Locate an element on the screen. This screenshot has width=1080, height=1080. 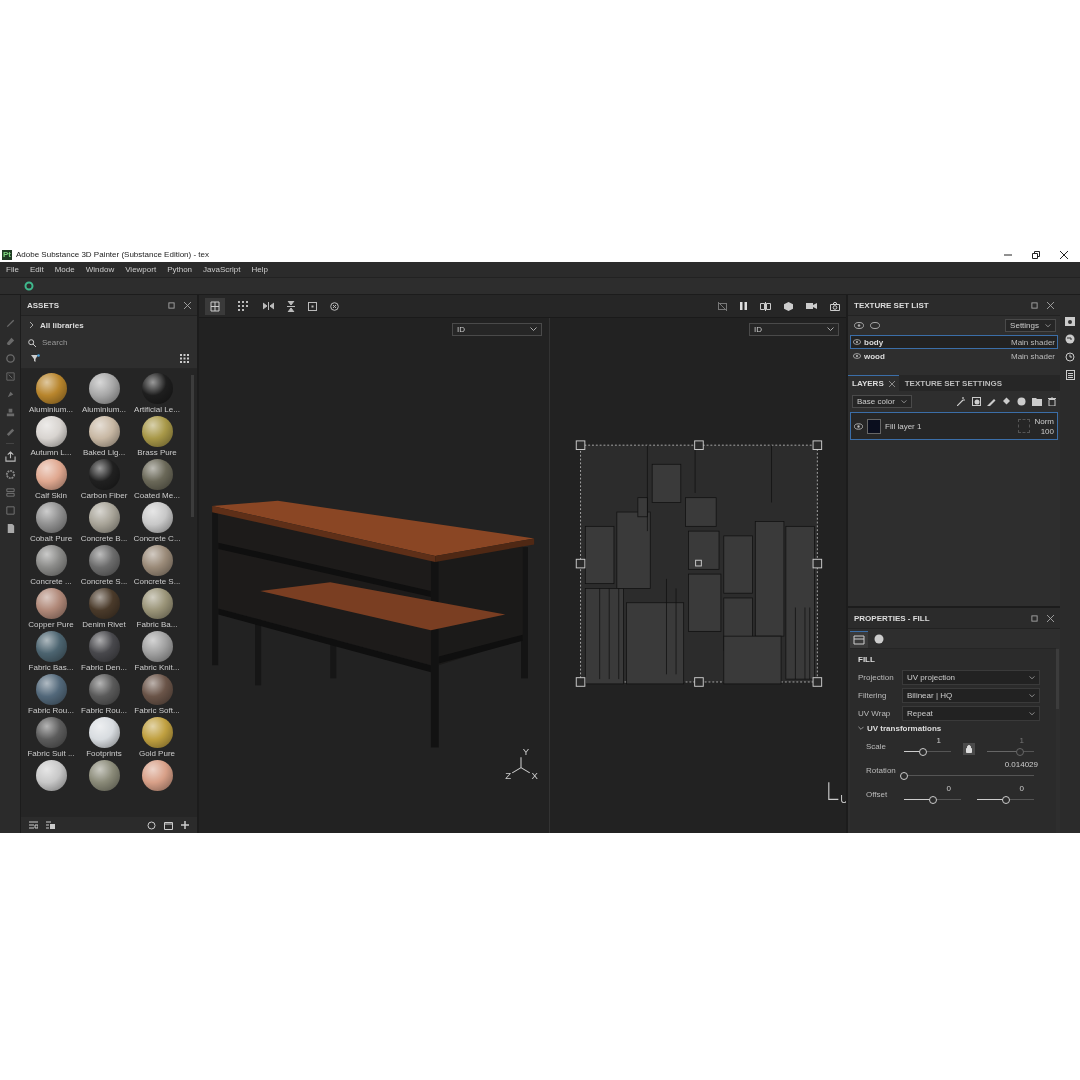
opacity-dropdown: 100 is located at coordinates (1047, 431).